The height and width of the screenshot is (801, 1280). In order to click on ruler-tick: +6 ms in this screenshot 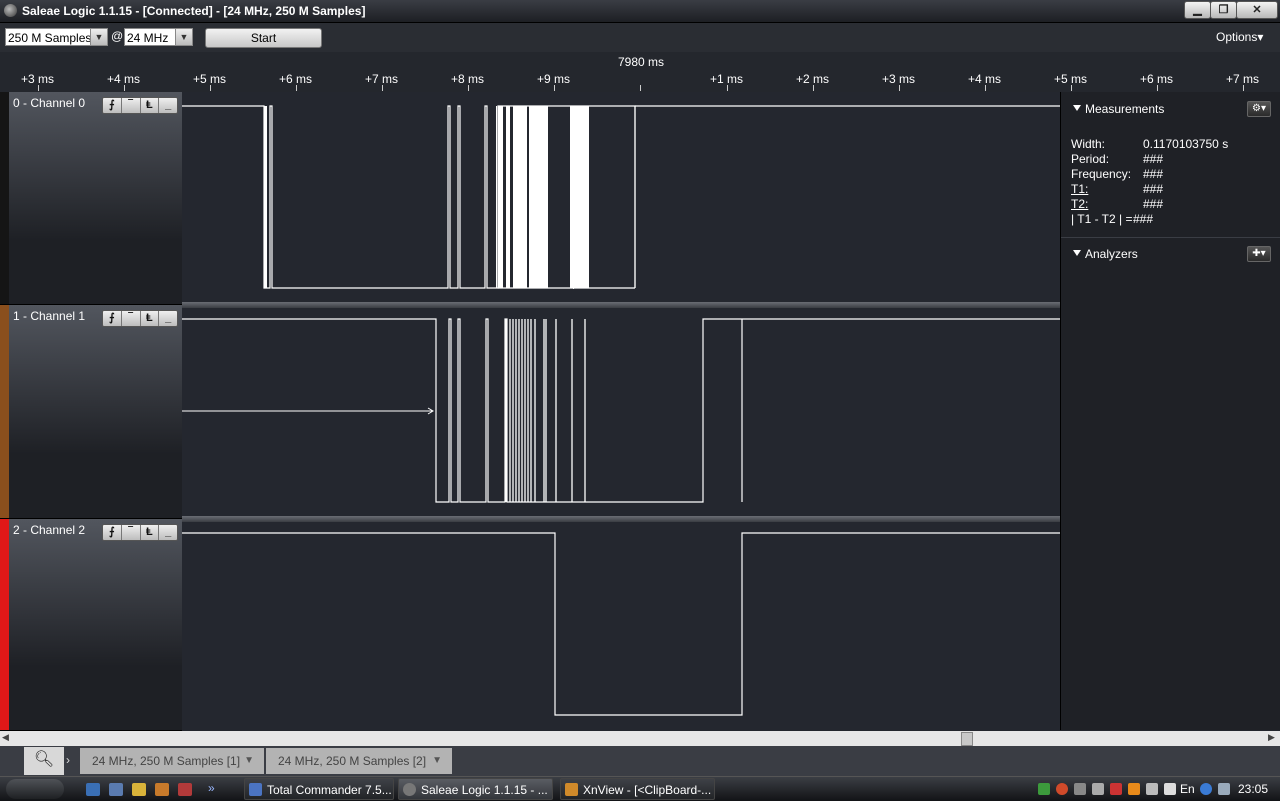, I will do `click(296, 79)`.